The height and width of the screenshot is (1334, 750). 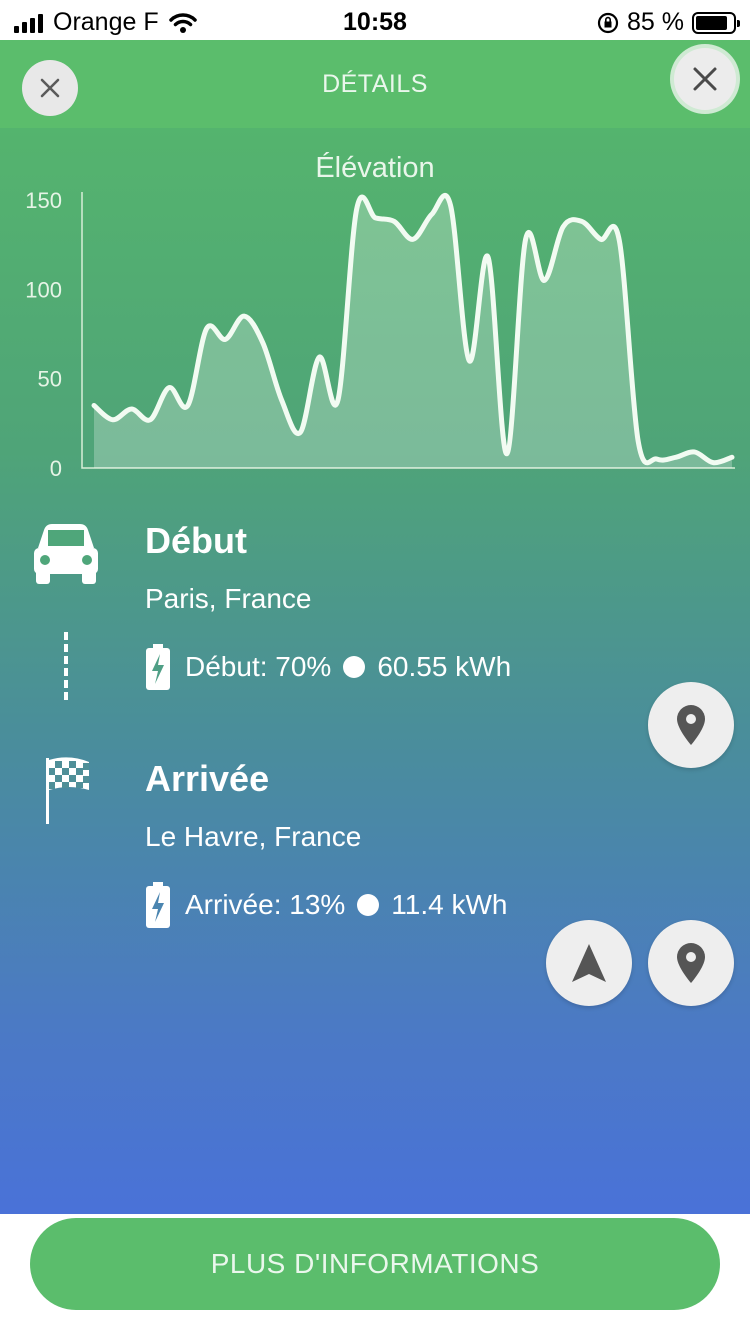 I want to click on y-tick-label-0: 0, so click(x=56, y=468).